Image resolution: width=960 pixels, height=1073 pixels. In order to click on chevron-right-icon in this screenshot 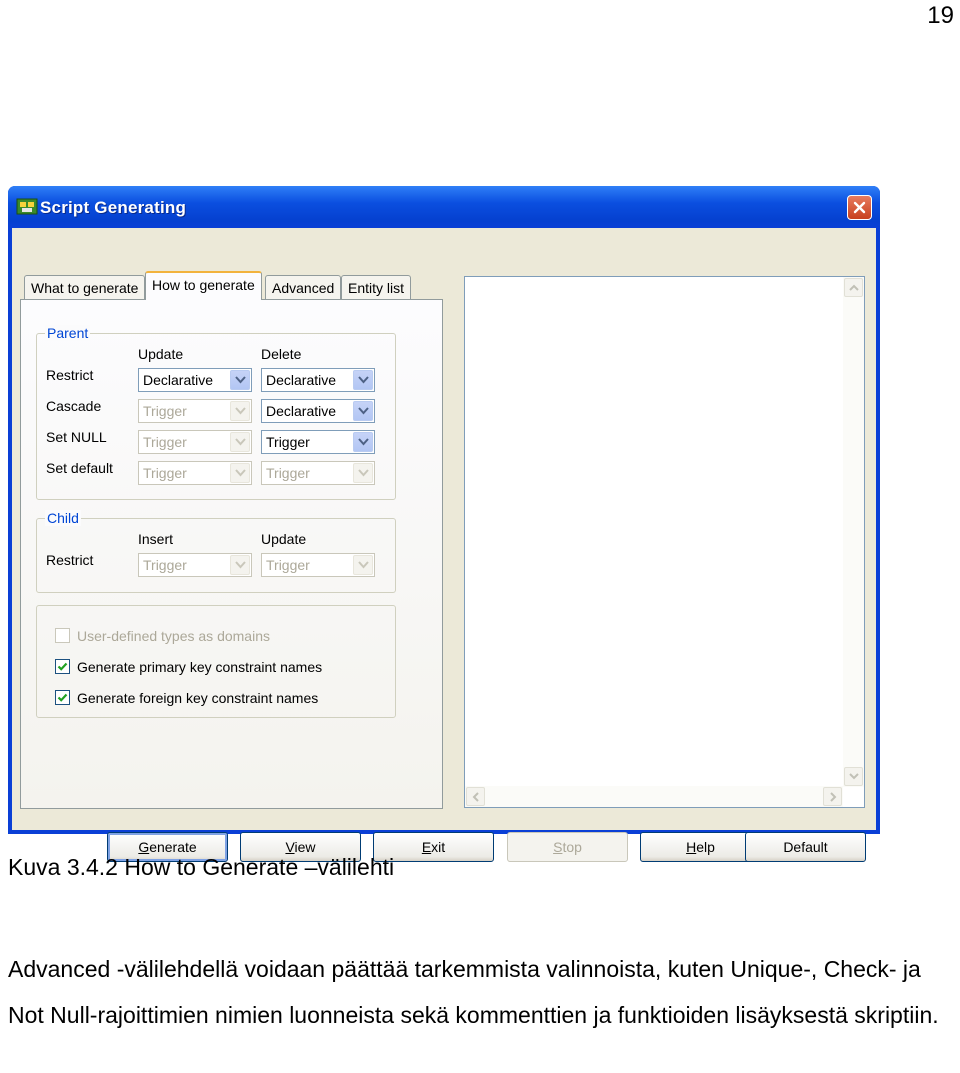, I will do `click(833, 797)`.